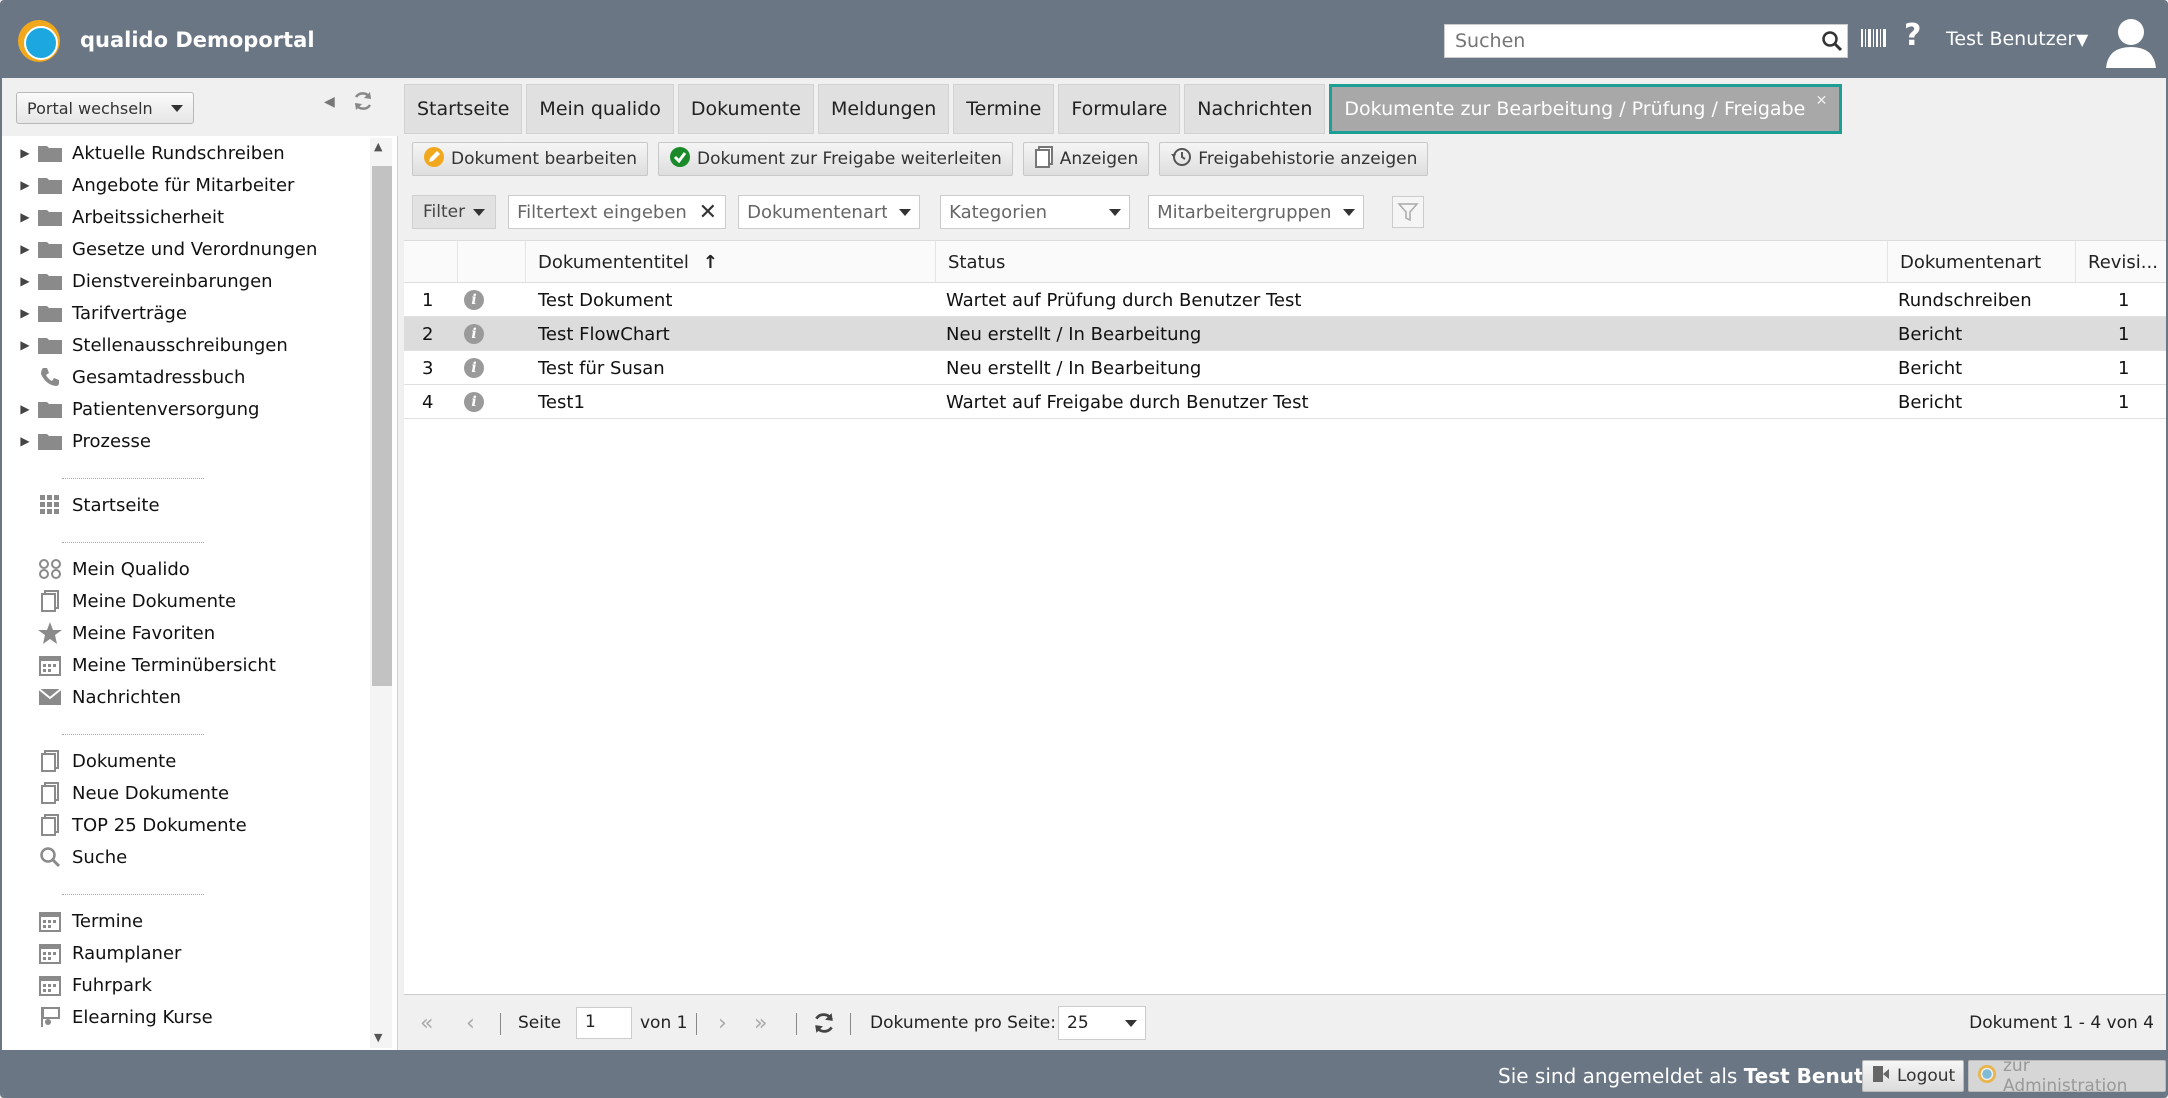  What do you see at coordinates (72, 921) in the screenshot?
I see `sidebar-item-termine: Termine` at bounding box center [72, 921].